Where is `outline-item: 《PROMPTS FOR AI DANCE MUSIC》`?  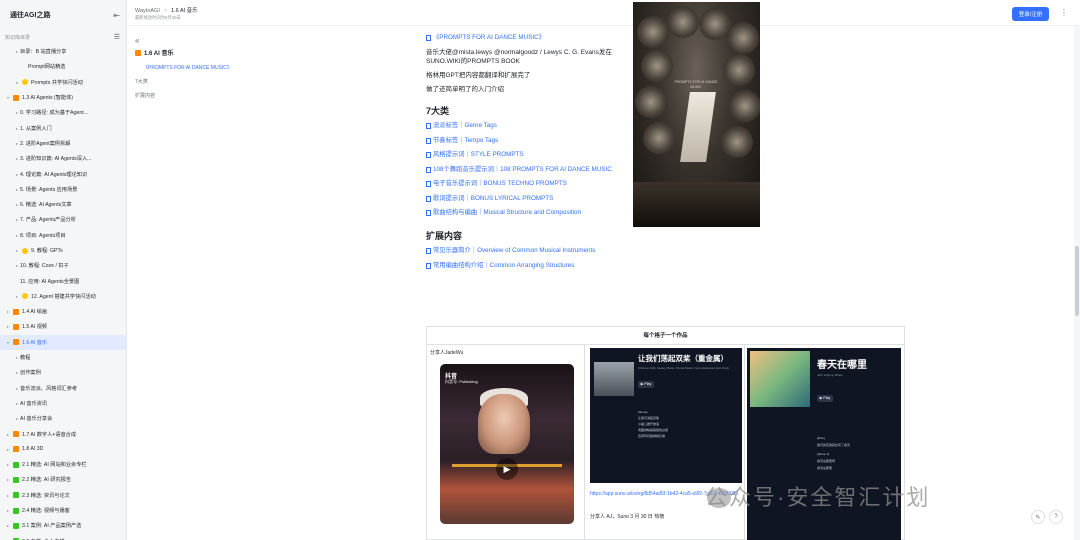 outline-item: 《PROMPTS FOR AI DANCE MUSIC》 is located at coordinates (209, 67).